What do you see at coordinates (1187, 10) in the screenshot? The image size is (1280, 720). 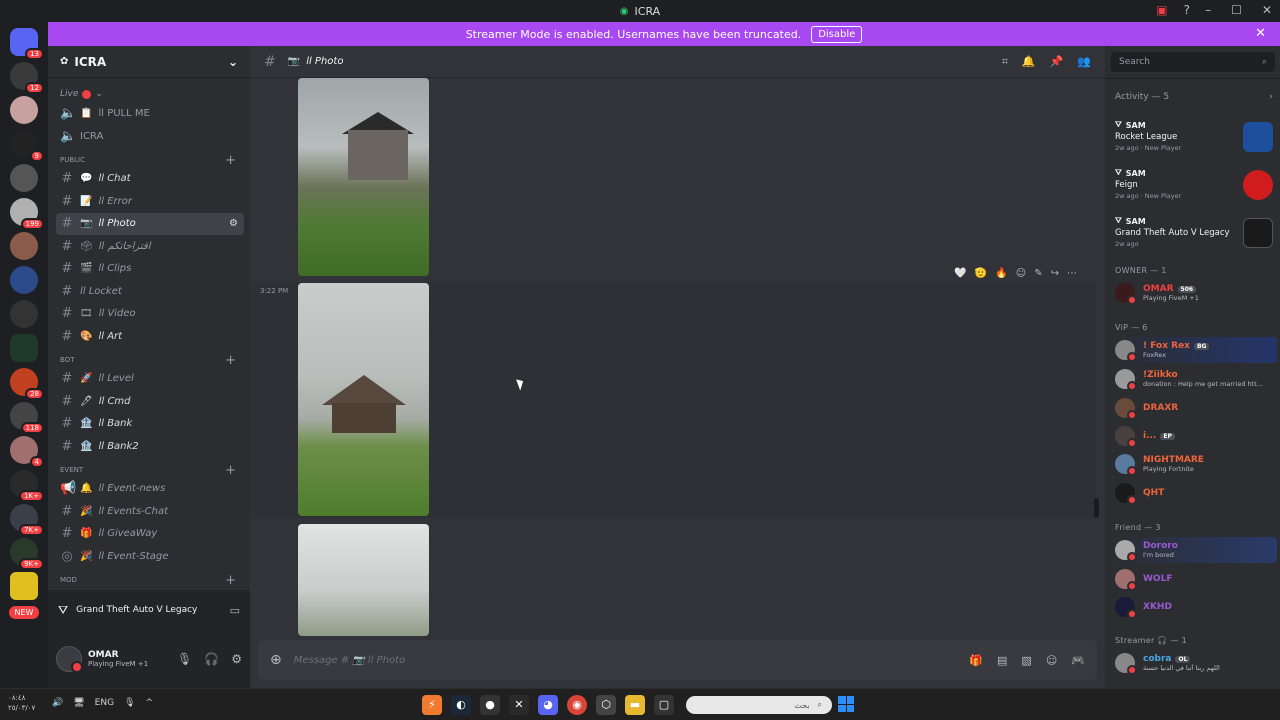 I see `help-icon: ?` at bounding box center [1187, 10].